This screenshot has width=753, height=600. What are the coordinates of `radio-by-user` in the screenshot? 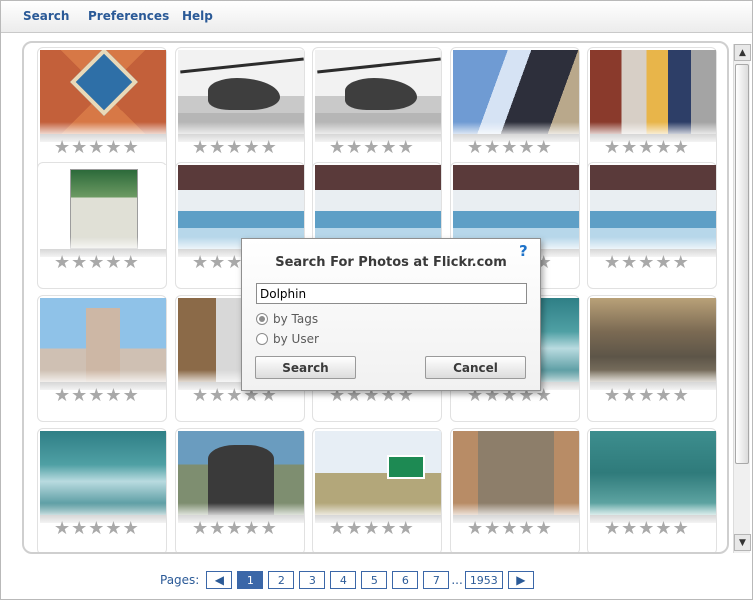 It's located at (262, 339).